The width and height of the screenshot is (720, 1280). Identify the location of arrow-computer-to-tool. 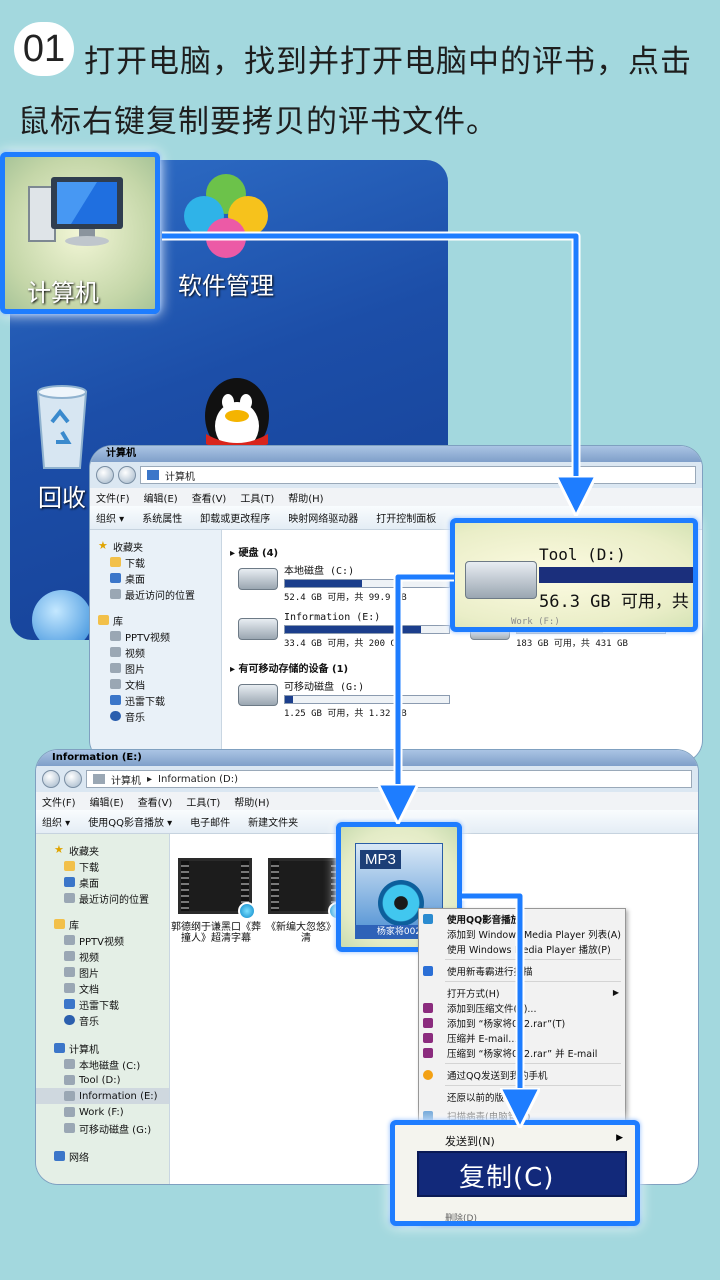
(369, 364).